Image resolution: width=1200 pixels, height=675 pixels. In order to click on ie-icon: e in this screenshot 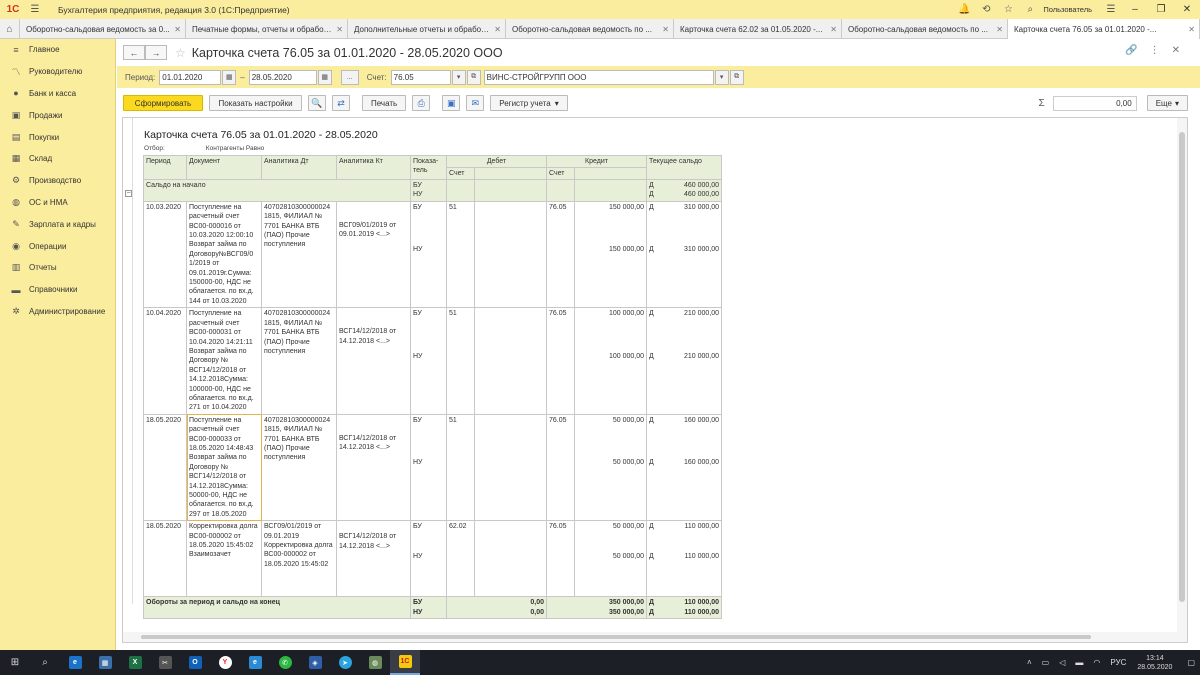, I will do `click(255, 662)`.